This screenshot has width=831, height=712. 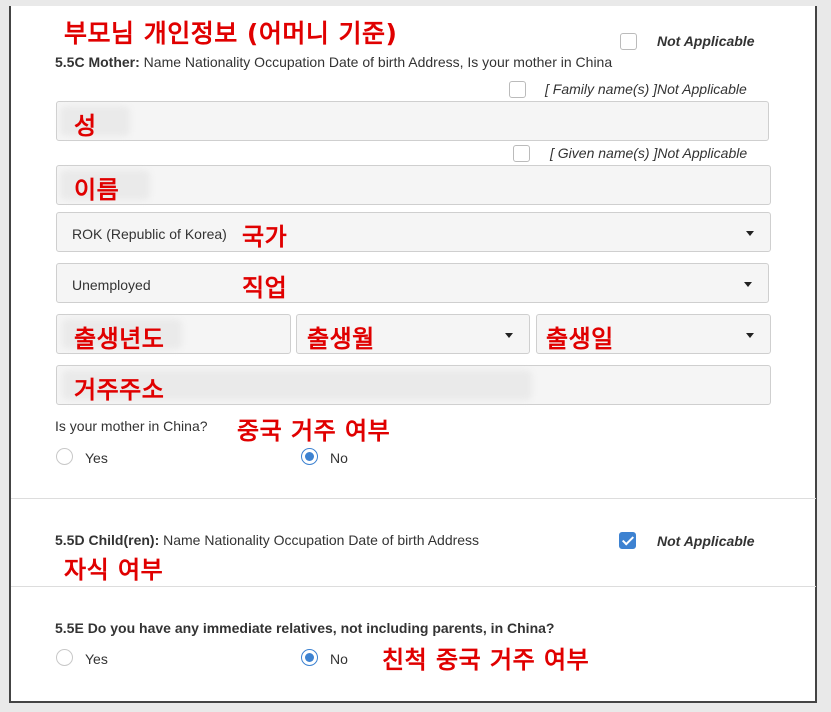 What do you see at coordinates (339, 659) in the screenshot?
I see `relatives-no-label: No` at bounding box center [339, 659].